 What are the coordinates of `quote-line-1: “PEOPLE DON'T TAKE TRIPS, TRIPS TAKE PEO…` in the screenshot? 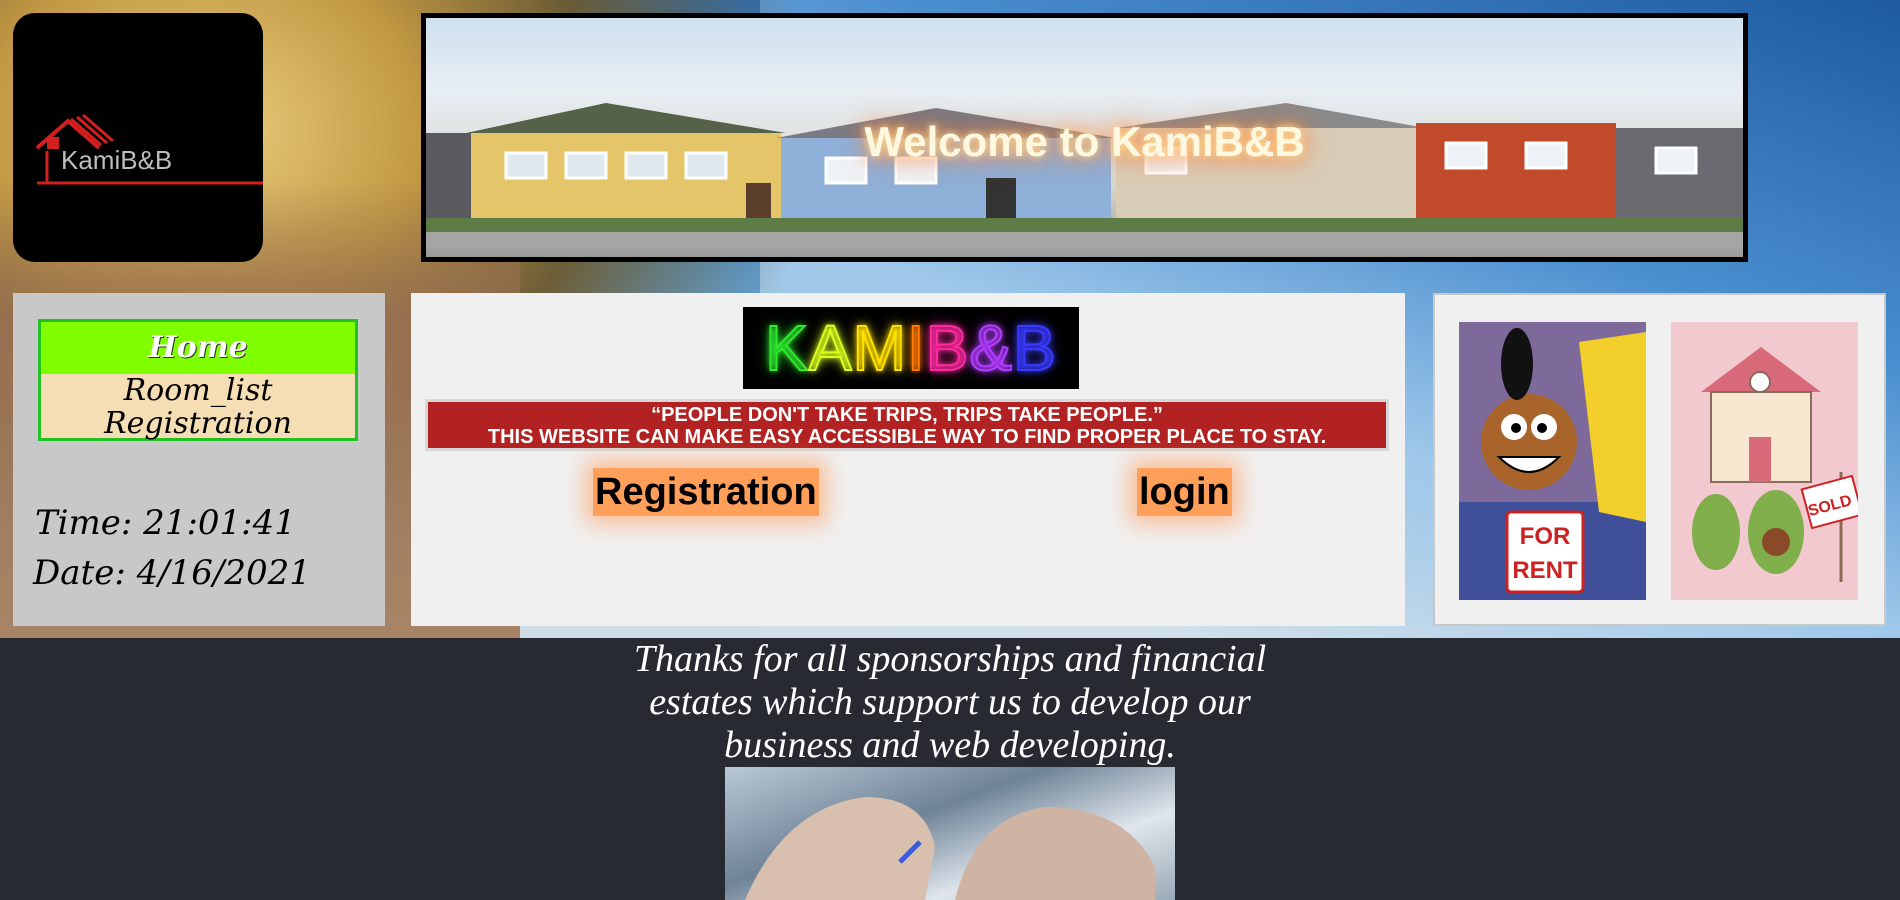 It's located at (907, 415).